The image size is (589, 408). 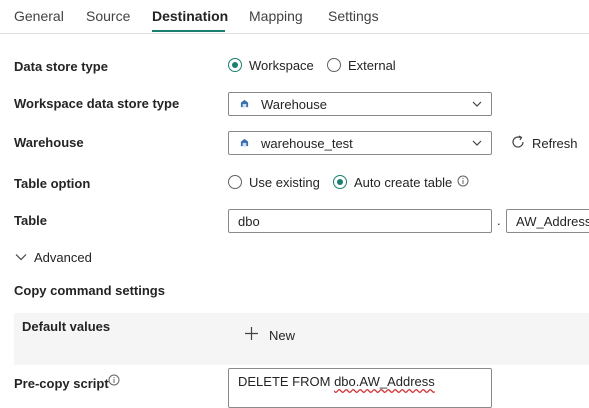 I want to click on external-radio, so click(x=334, y=65).